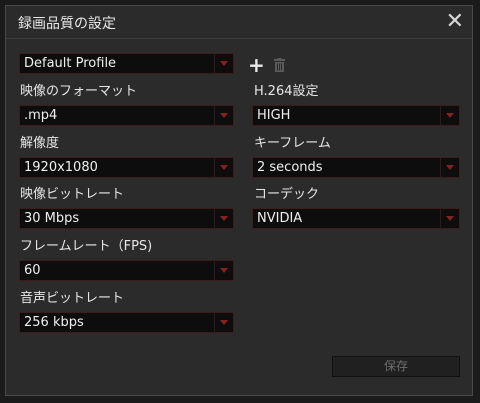  Describe the element at coordinates (72, 194) in the screenshot. I see `video-bitrate-label: 映像ビットレート` at that location.